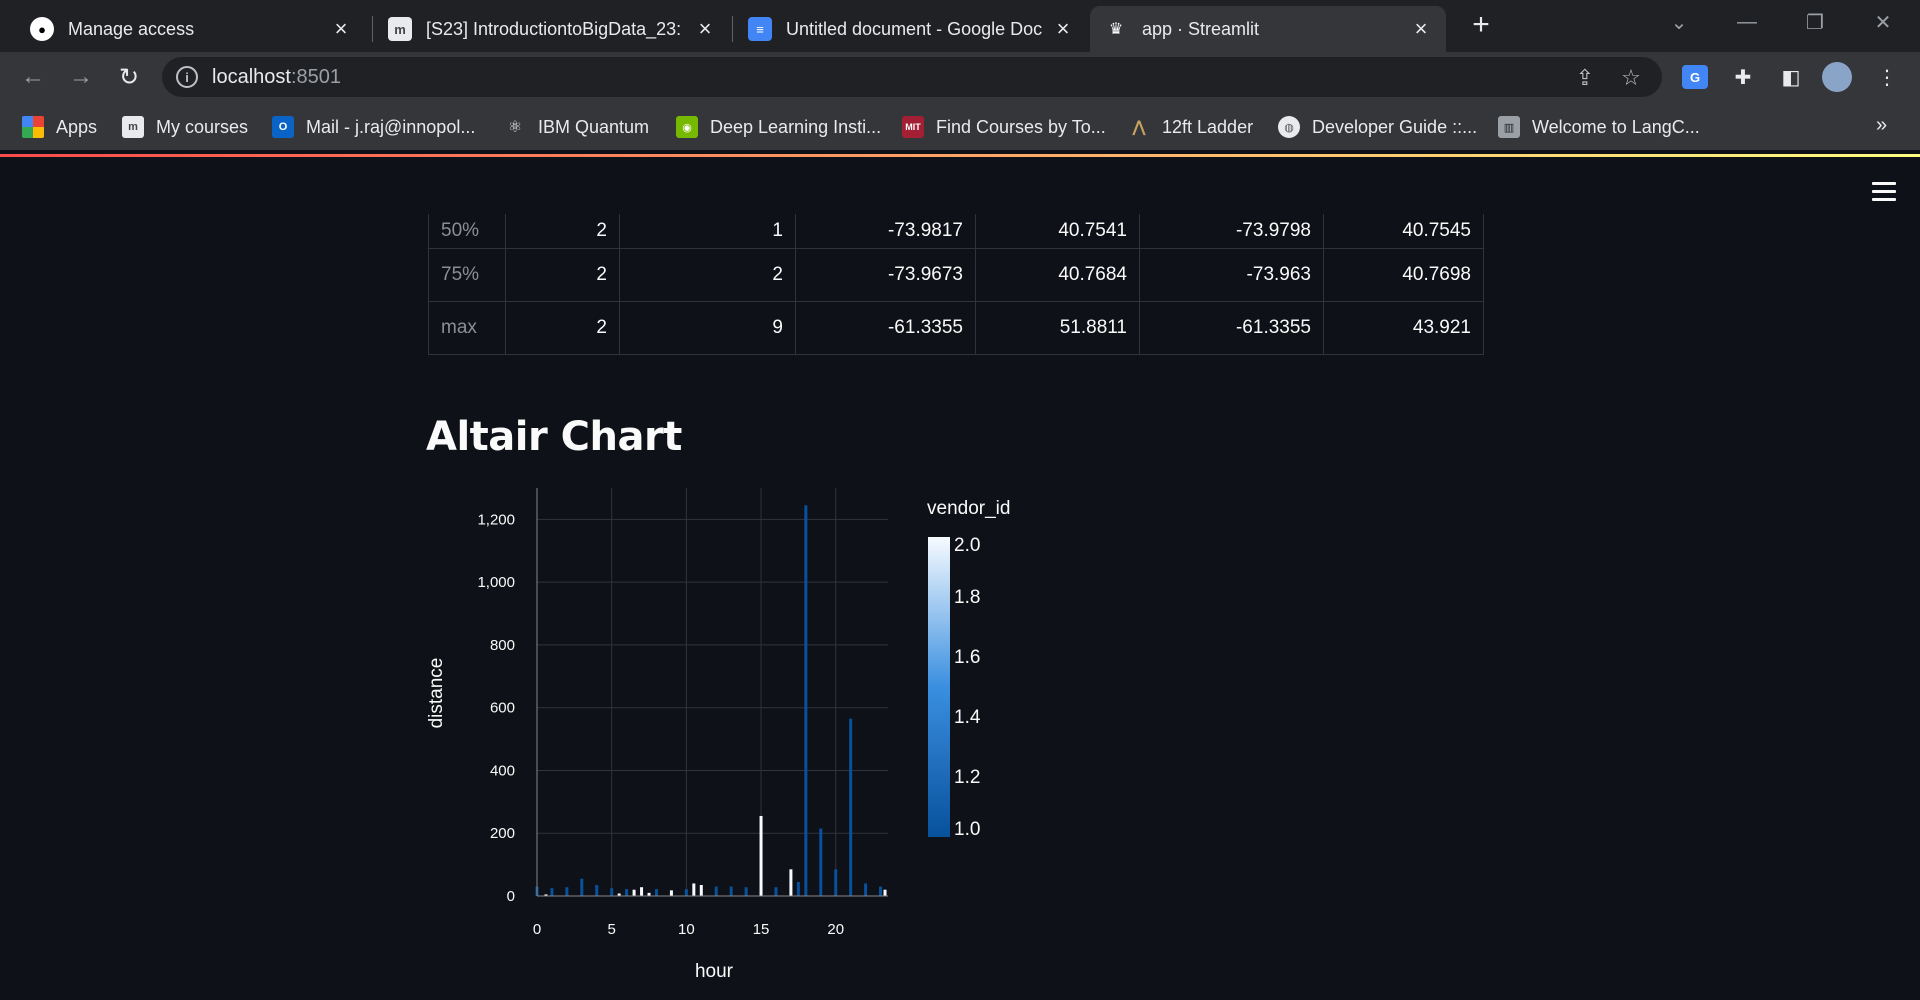  I want to click on side-panel-icon: ◧, so click(1791, 77).